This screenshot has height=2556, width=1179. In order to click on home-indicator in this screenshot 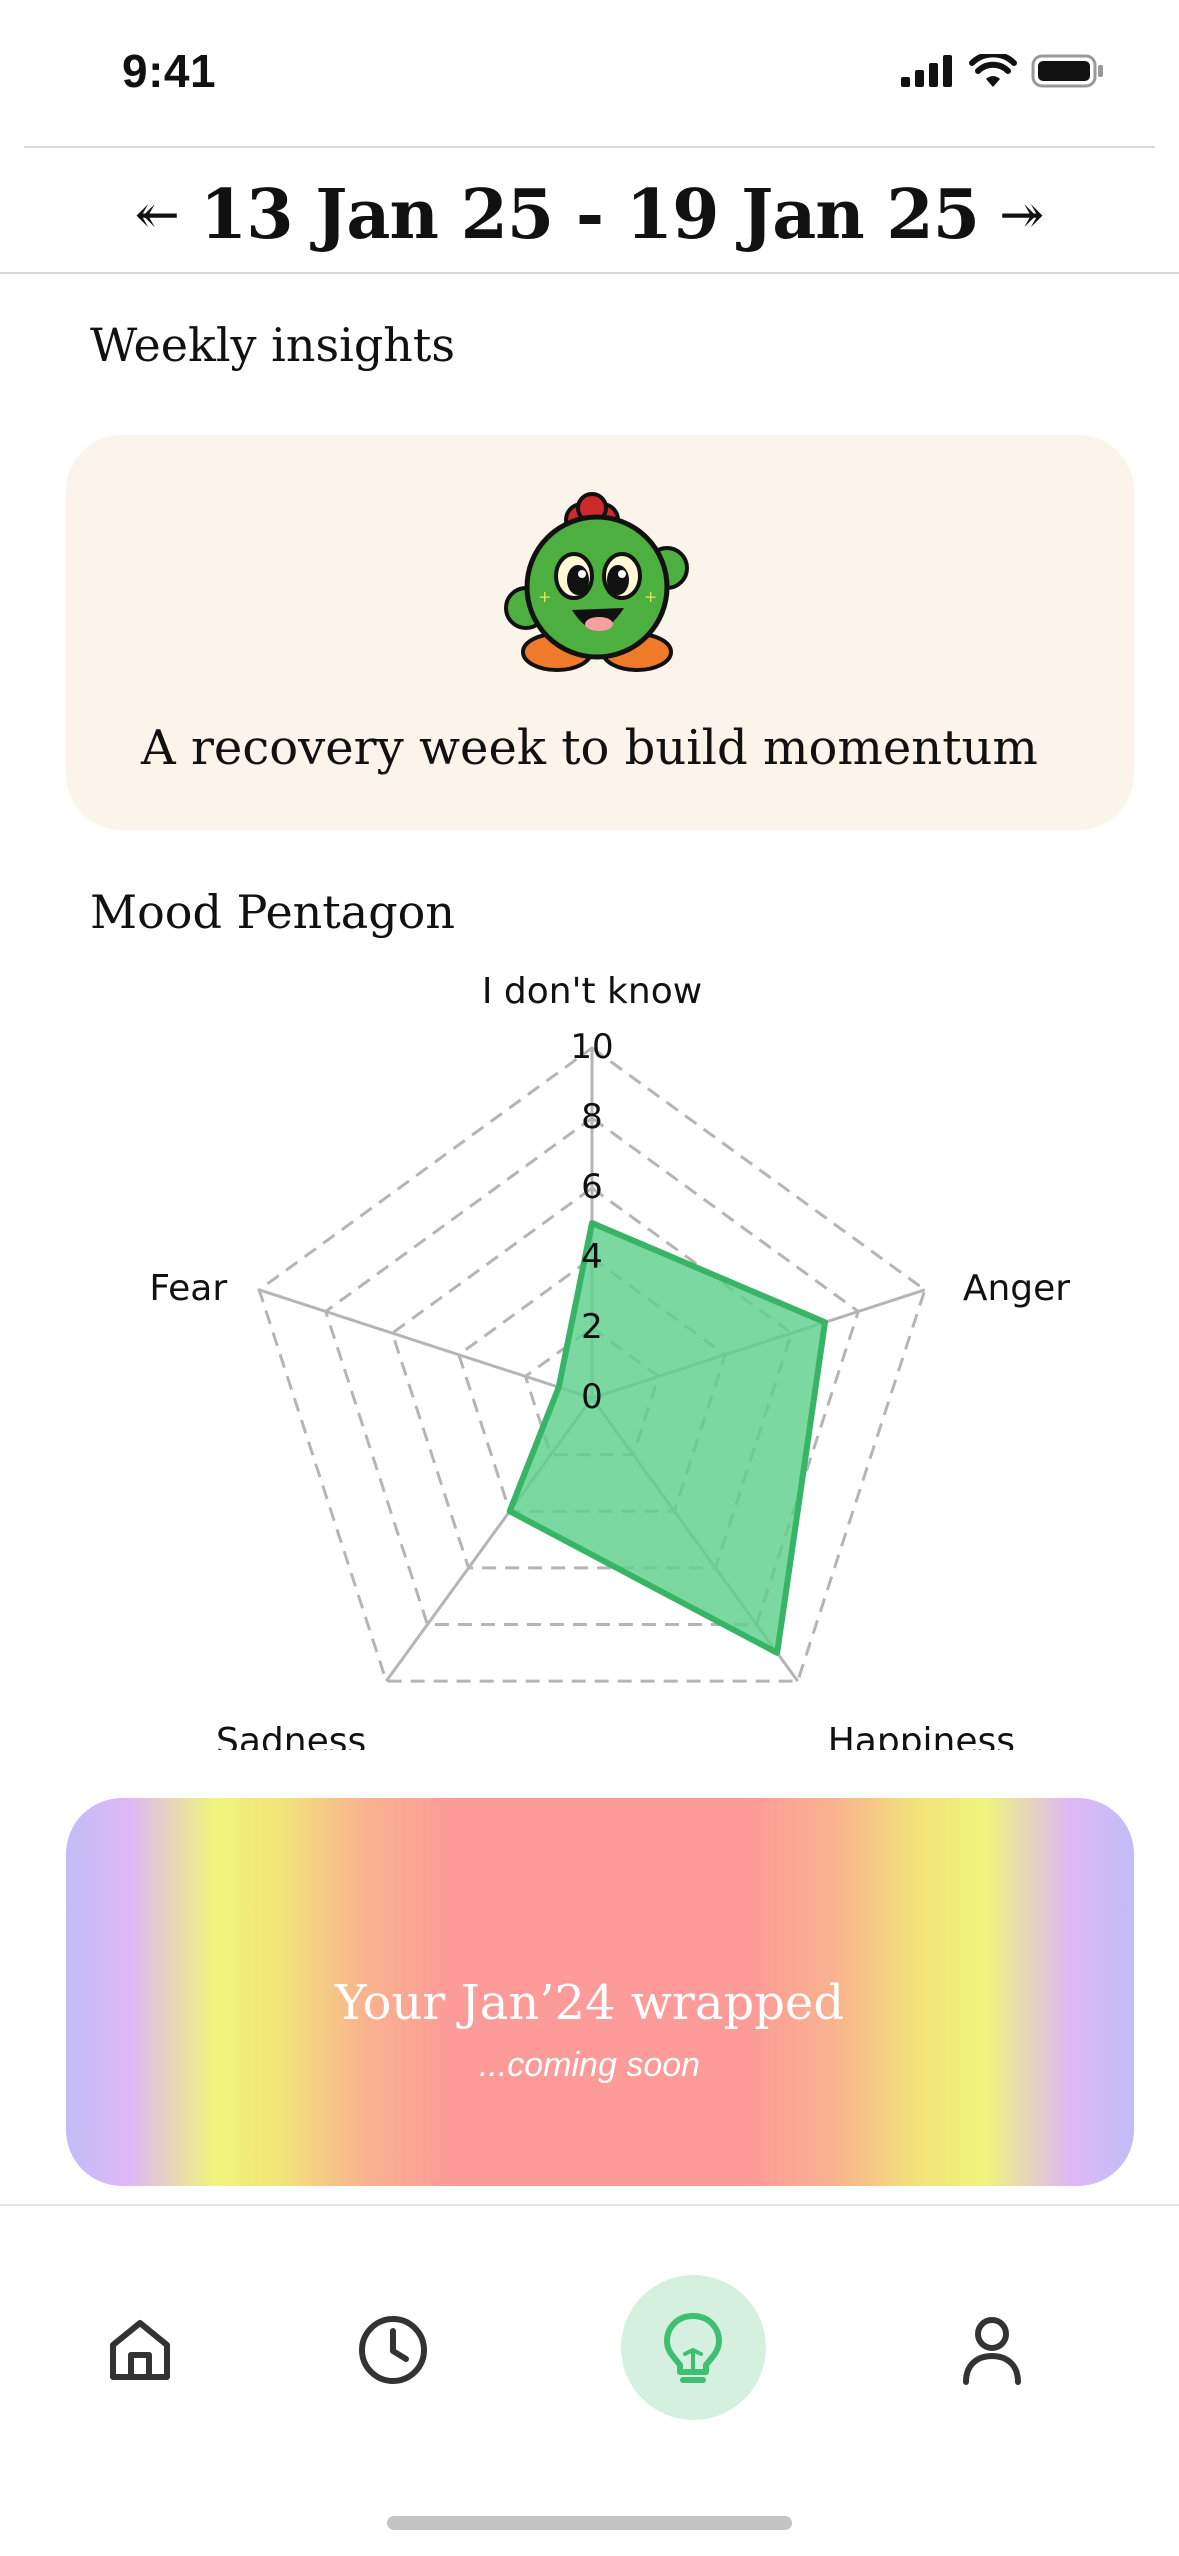, I will do `click(589, 2523)`.